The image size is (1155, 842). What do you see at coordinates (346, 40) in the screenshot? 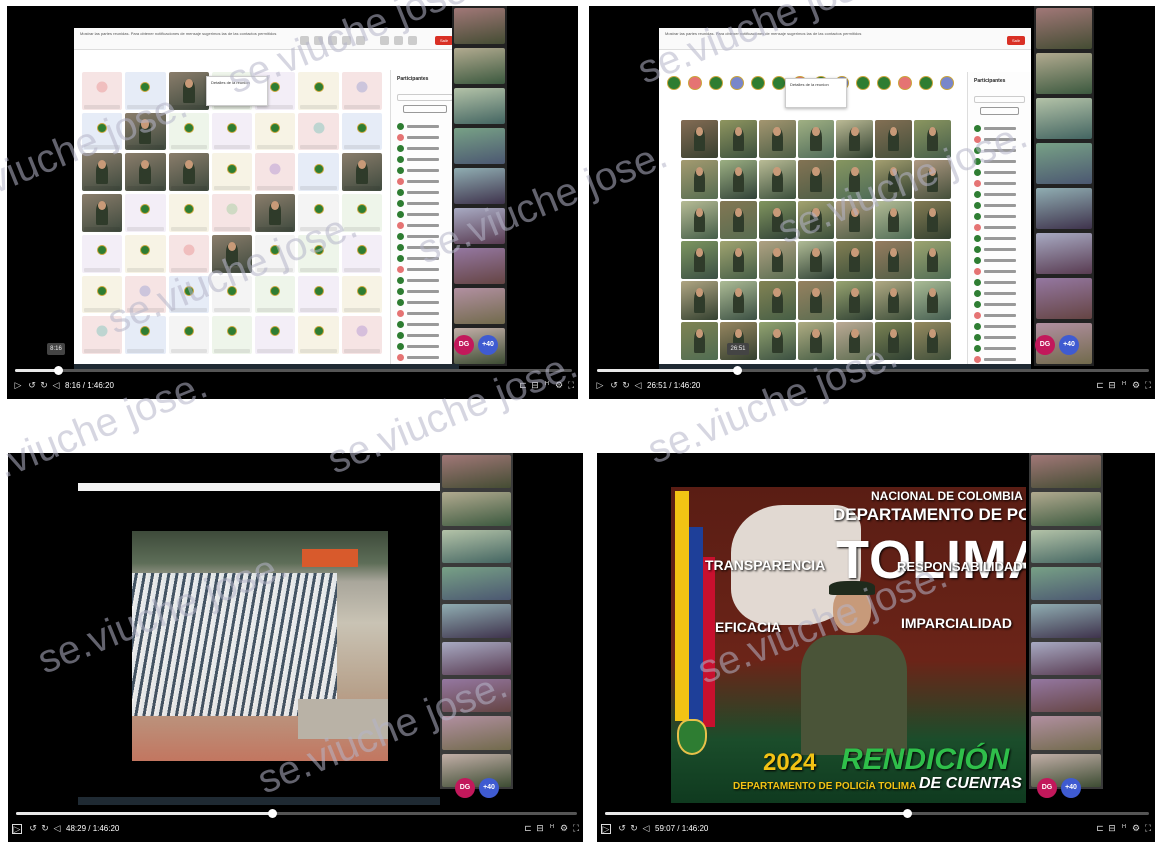
I see `view-icon` at bounding box center [346, 40].